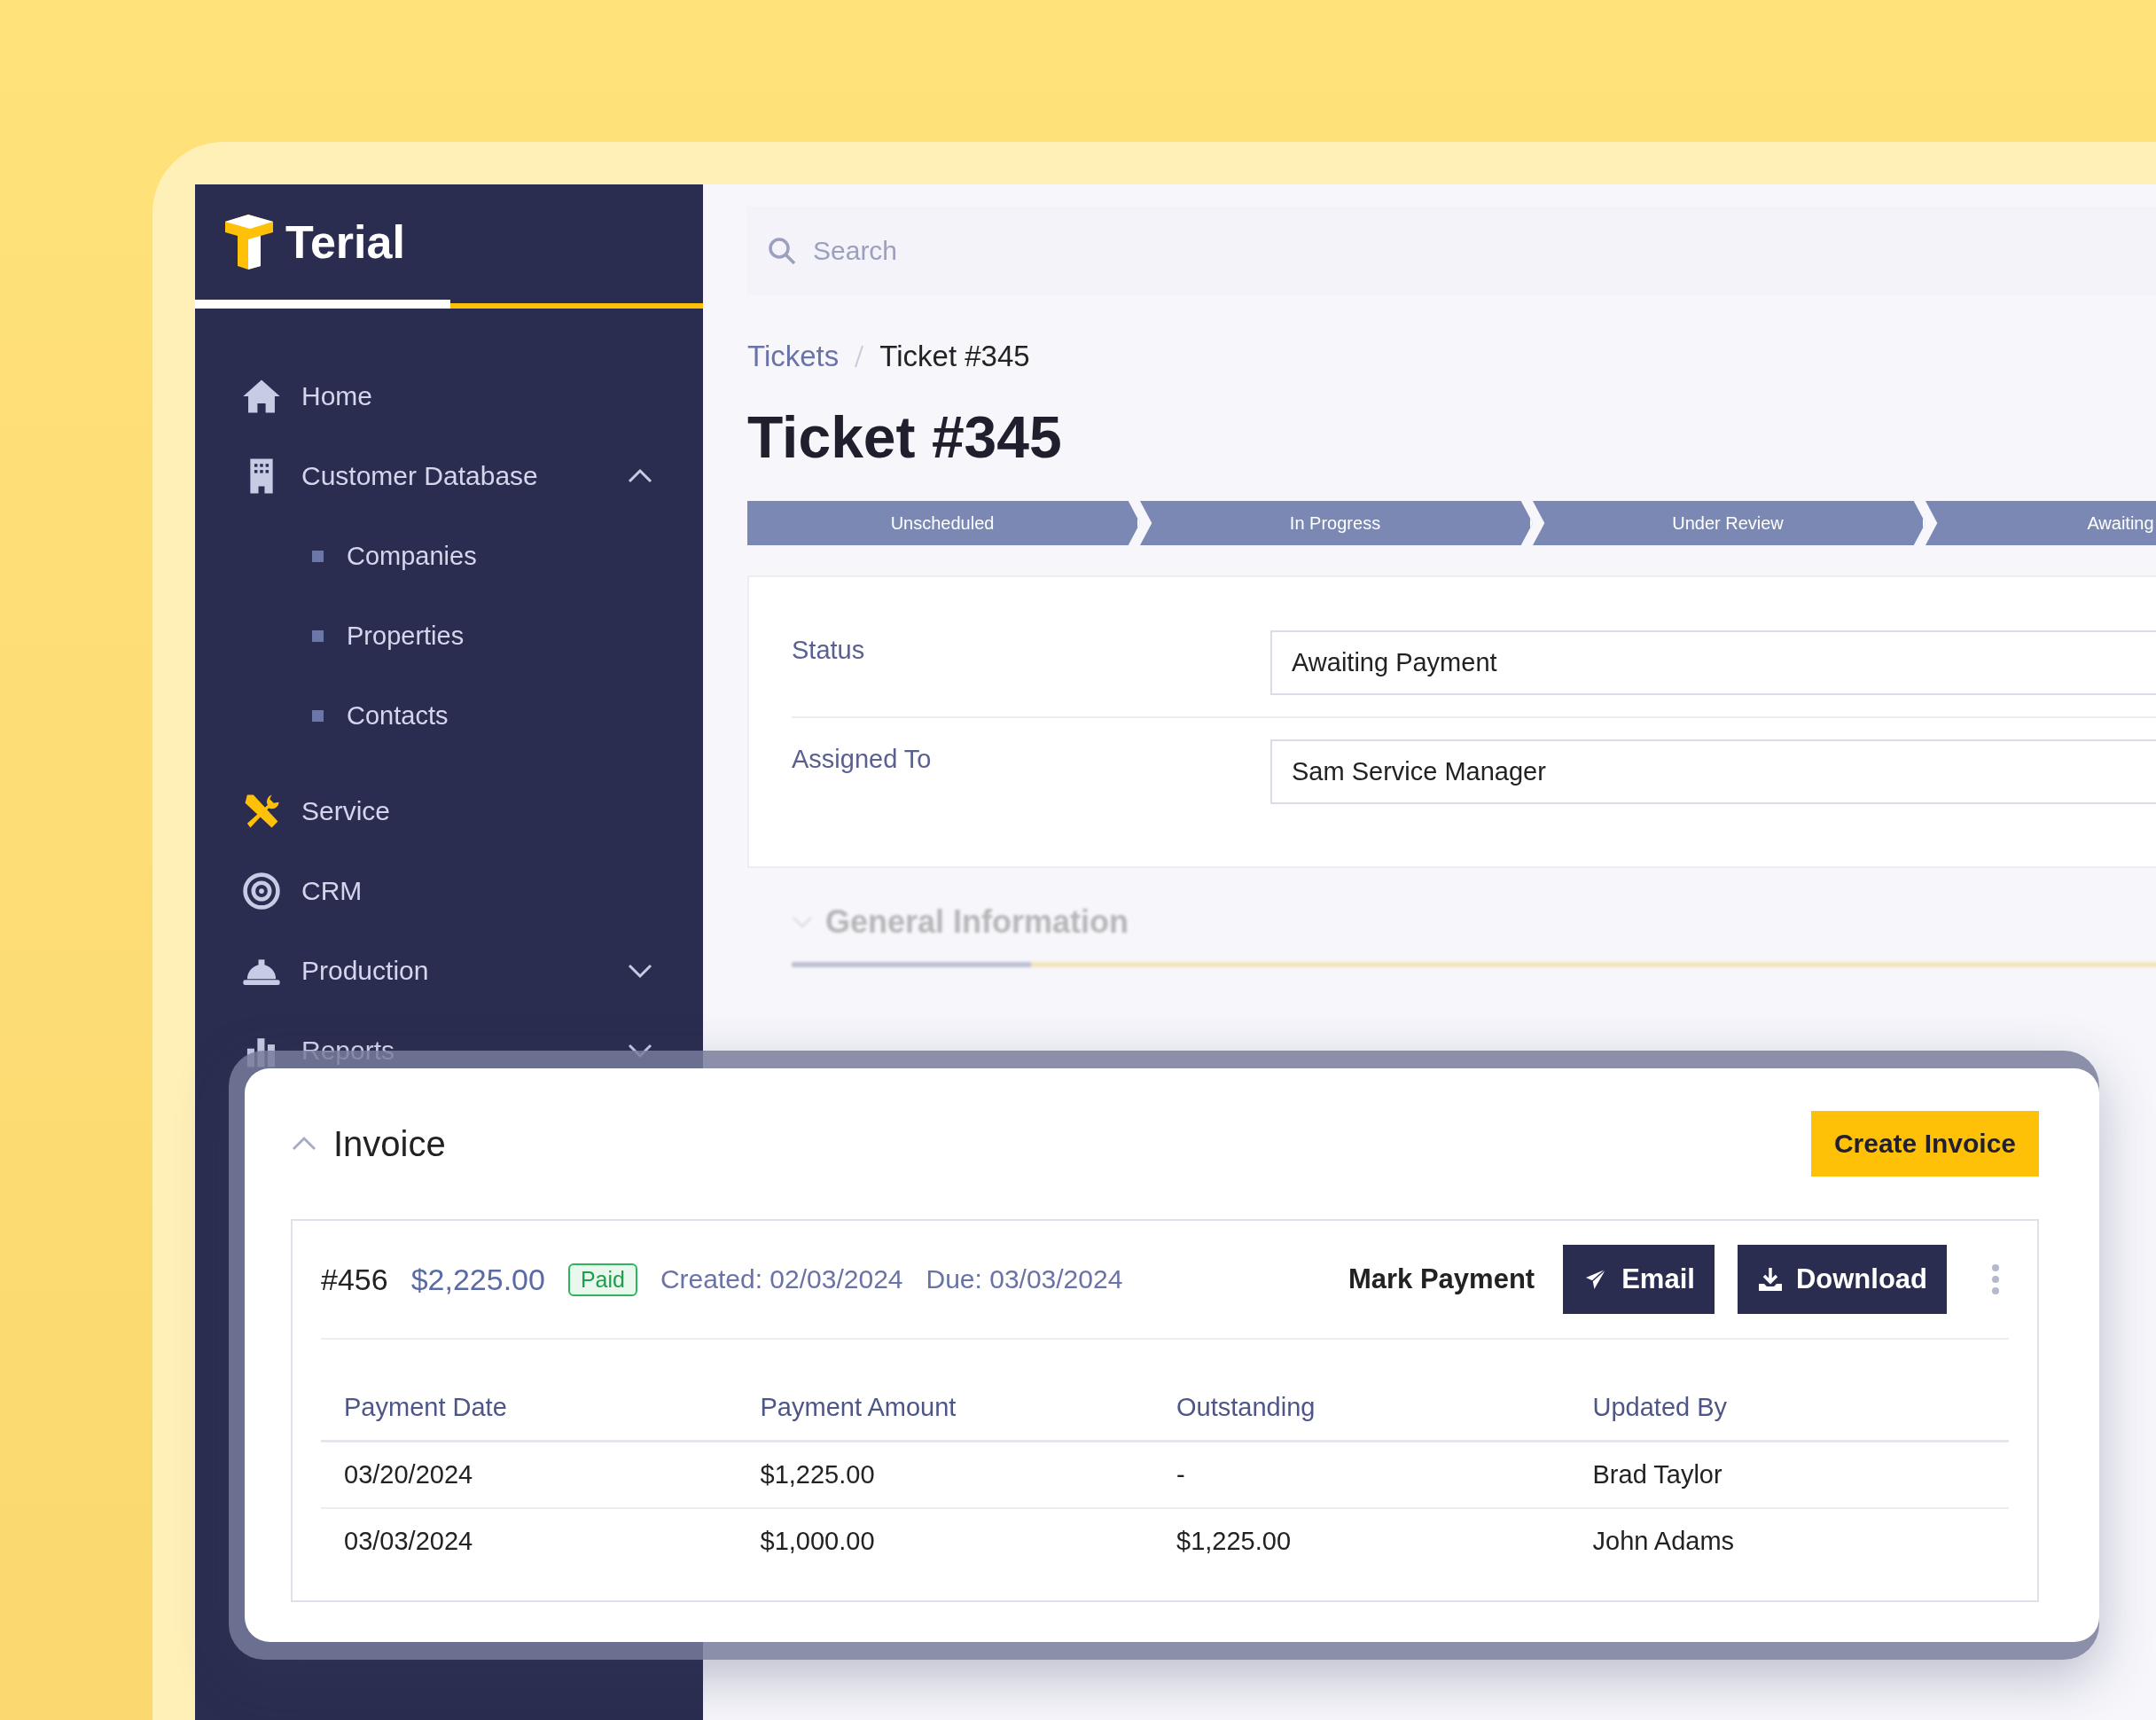  I want to click on nav-item: Home, so click(472, 396).